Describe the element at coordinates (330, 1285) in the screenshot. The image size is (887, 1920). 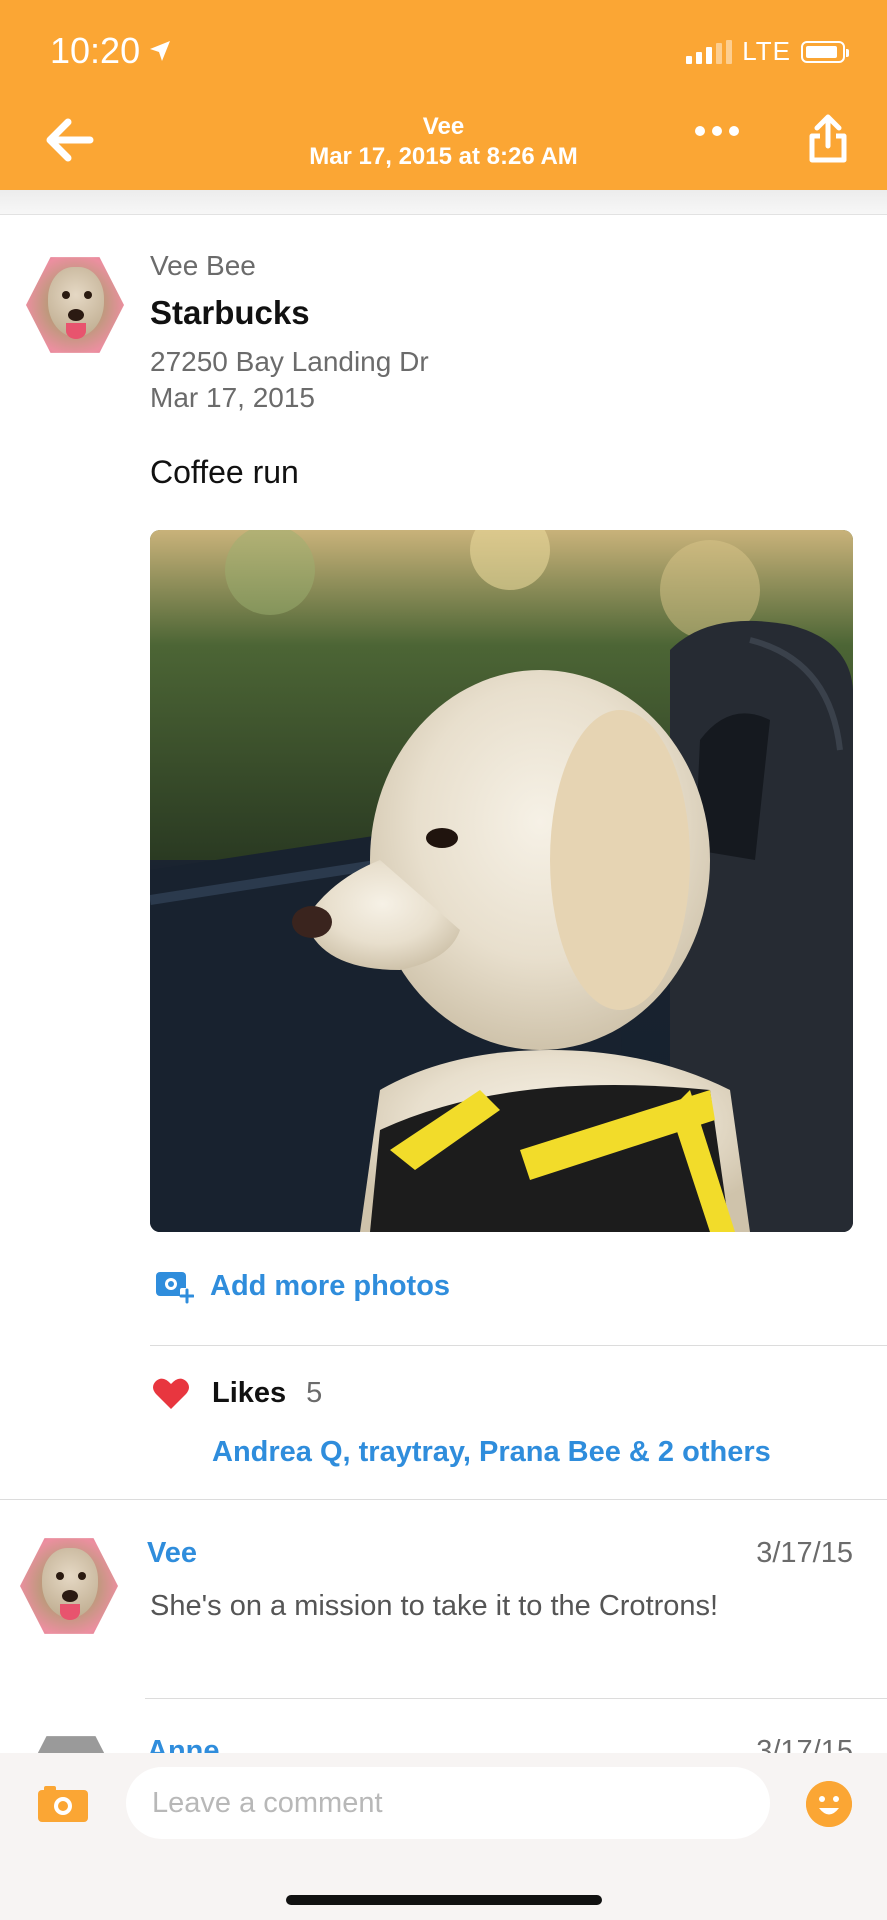
I see `add-more-photos-label: Add more photos` at that location.